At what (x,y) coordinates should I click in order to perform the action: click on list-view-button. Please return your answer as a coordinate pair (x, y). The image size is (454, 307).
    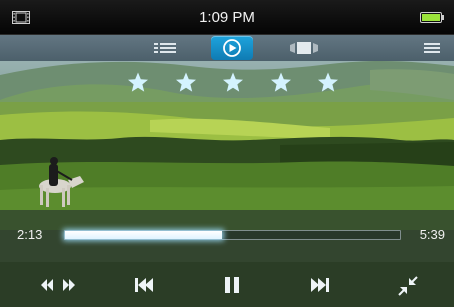
    Looking at the image, I should click on (166, 48).